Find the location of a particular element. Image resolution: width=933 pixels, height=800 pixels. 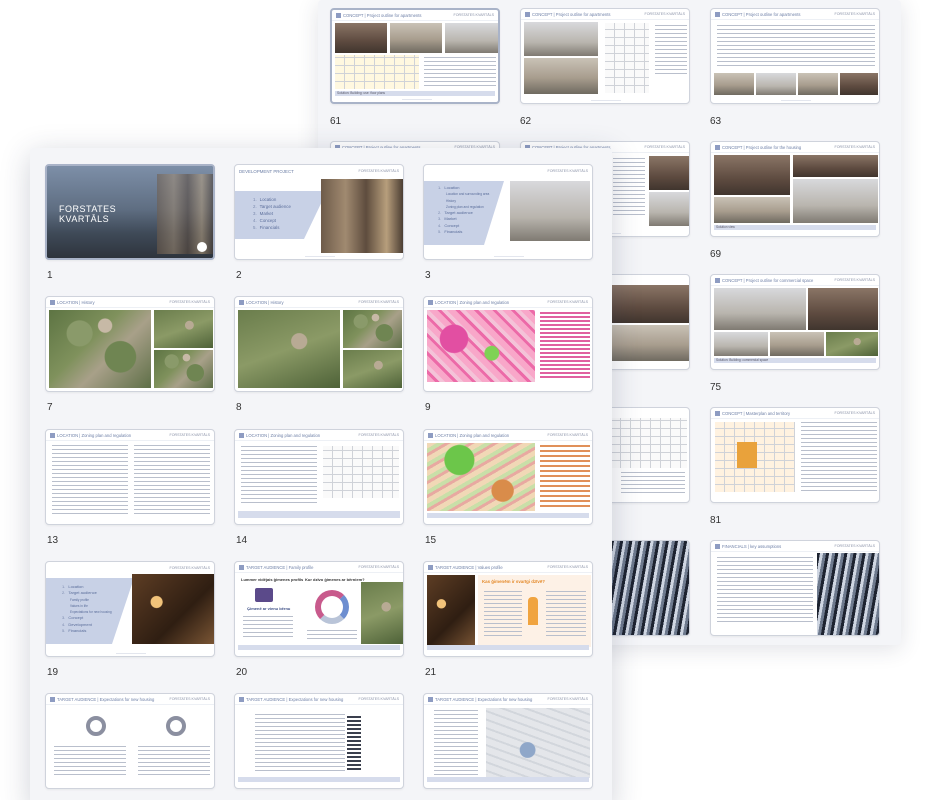

slide-number: 7 is located at coordinates (50, 407).